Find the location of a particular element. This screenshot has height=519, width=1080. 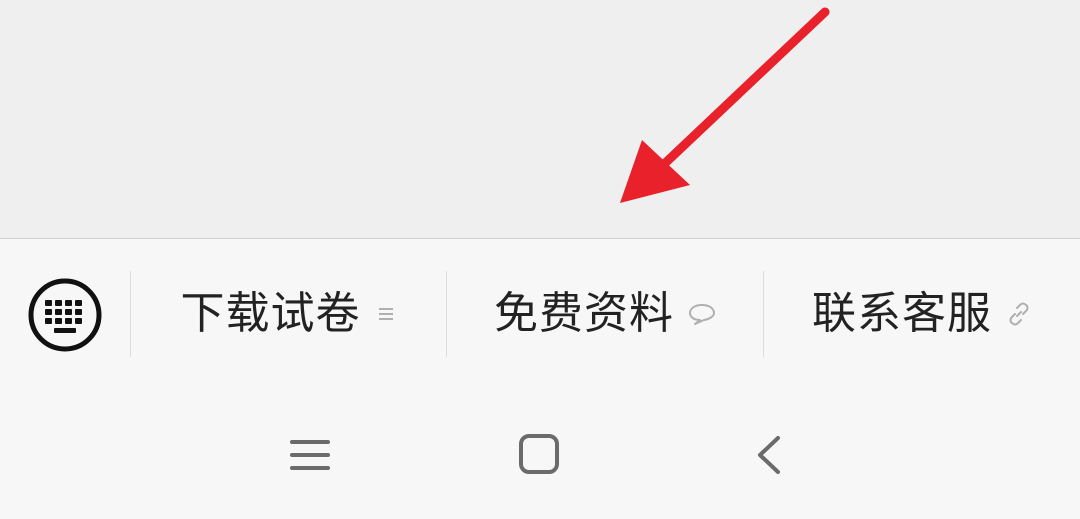

home-icon is located at coordinates (539, 455).